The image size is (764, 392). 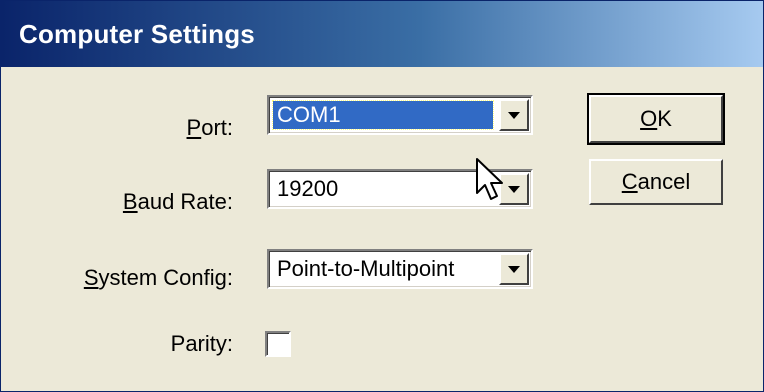 I want to click on cancel-button: Cancel, so click(x=656, y=182).